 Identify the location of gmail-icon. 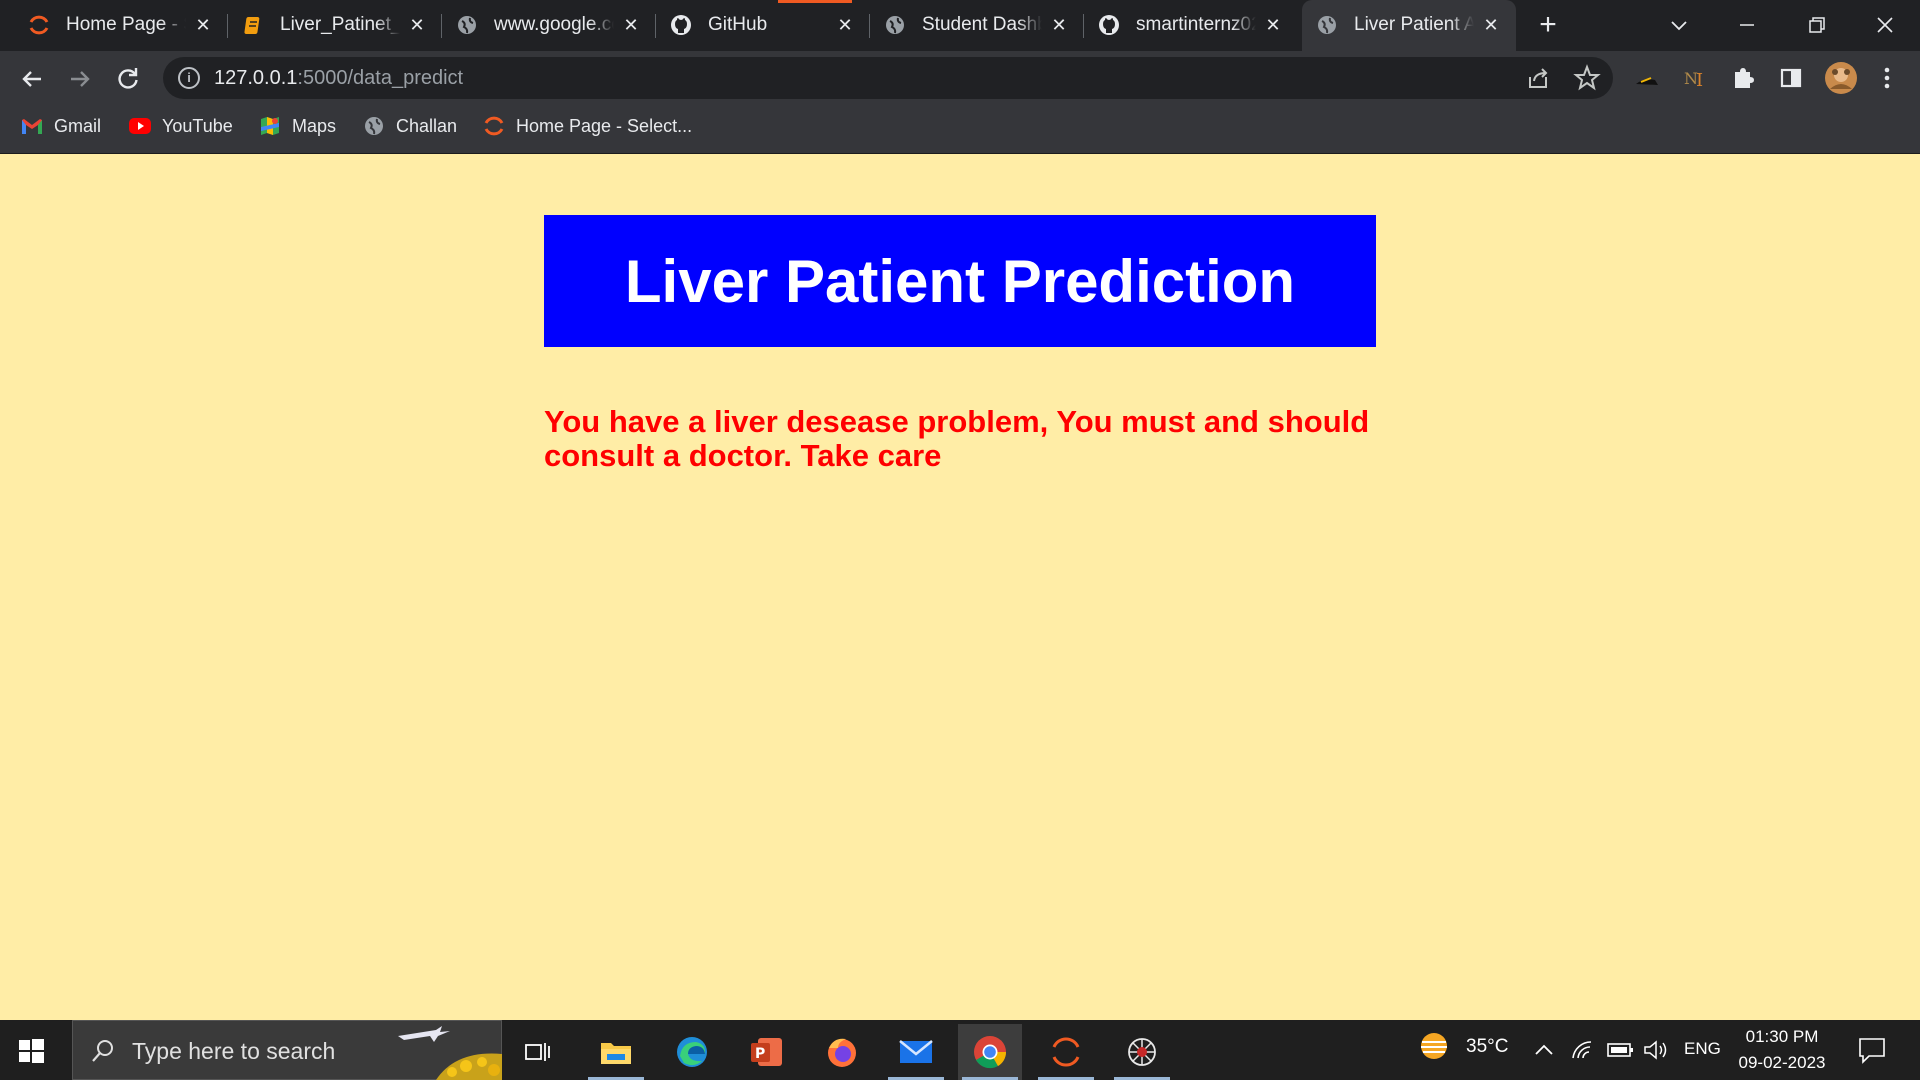
(32, 126).